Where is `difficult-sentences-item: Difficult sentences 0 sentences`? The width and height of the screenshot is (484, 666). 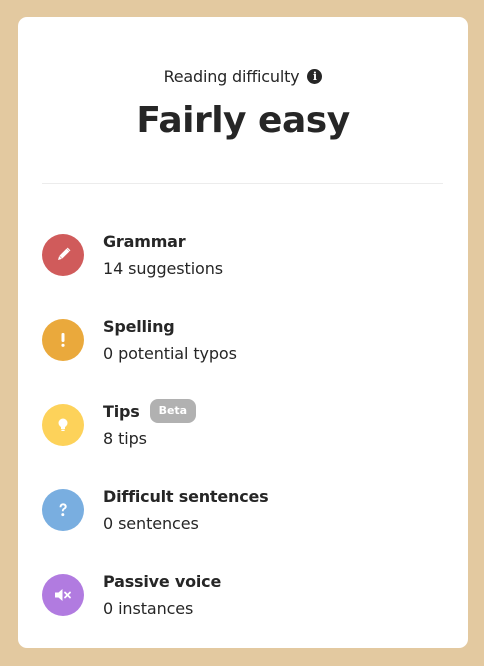 difficult-sentences-item: Difficult sentences 0 sentences is located at coordinates (242, 513).